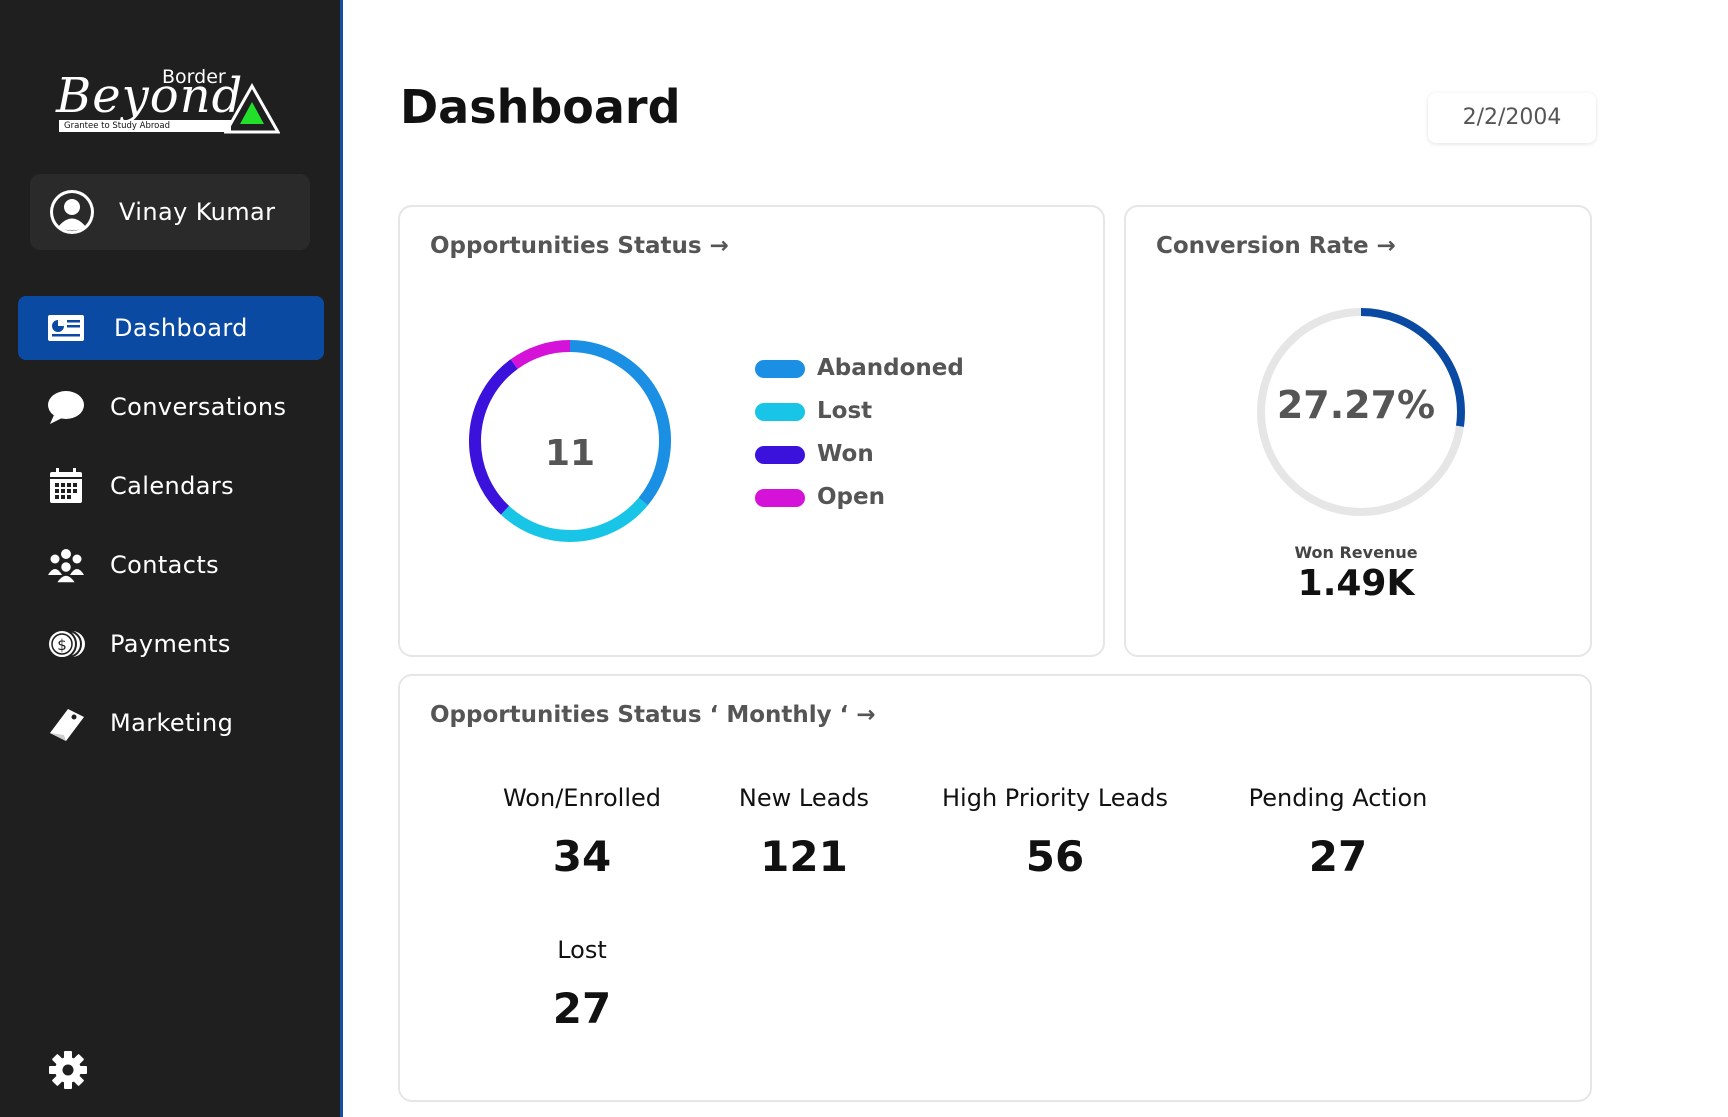  Describe the element at coordinates (582, 798) in the screenshot. I see `stat-label: Won/Enrolled` at that location.